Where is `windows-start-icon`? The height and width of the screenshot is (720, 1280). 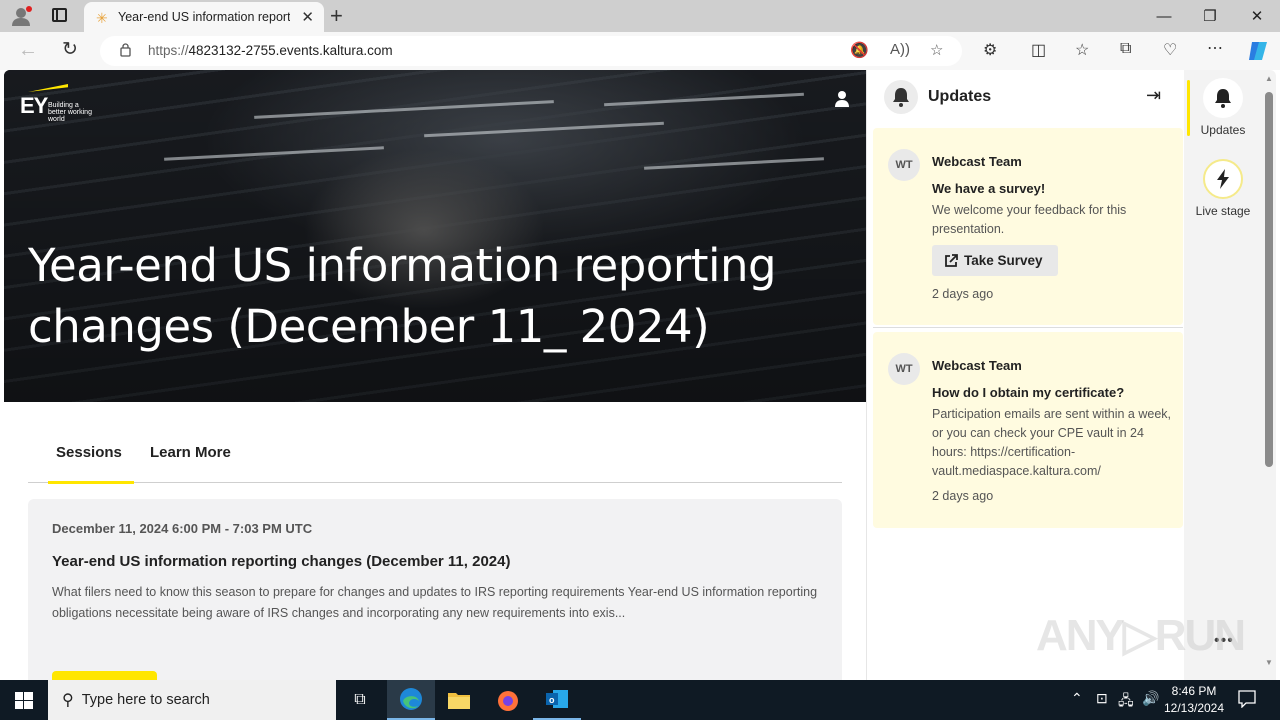 windows-start-icon is located at coordinates (24, 700).